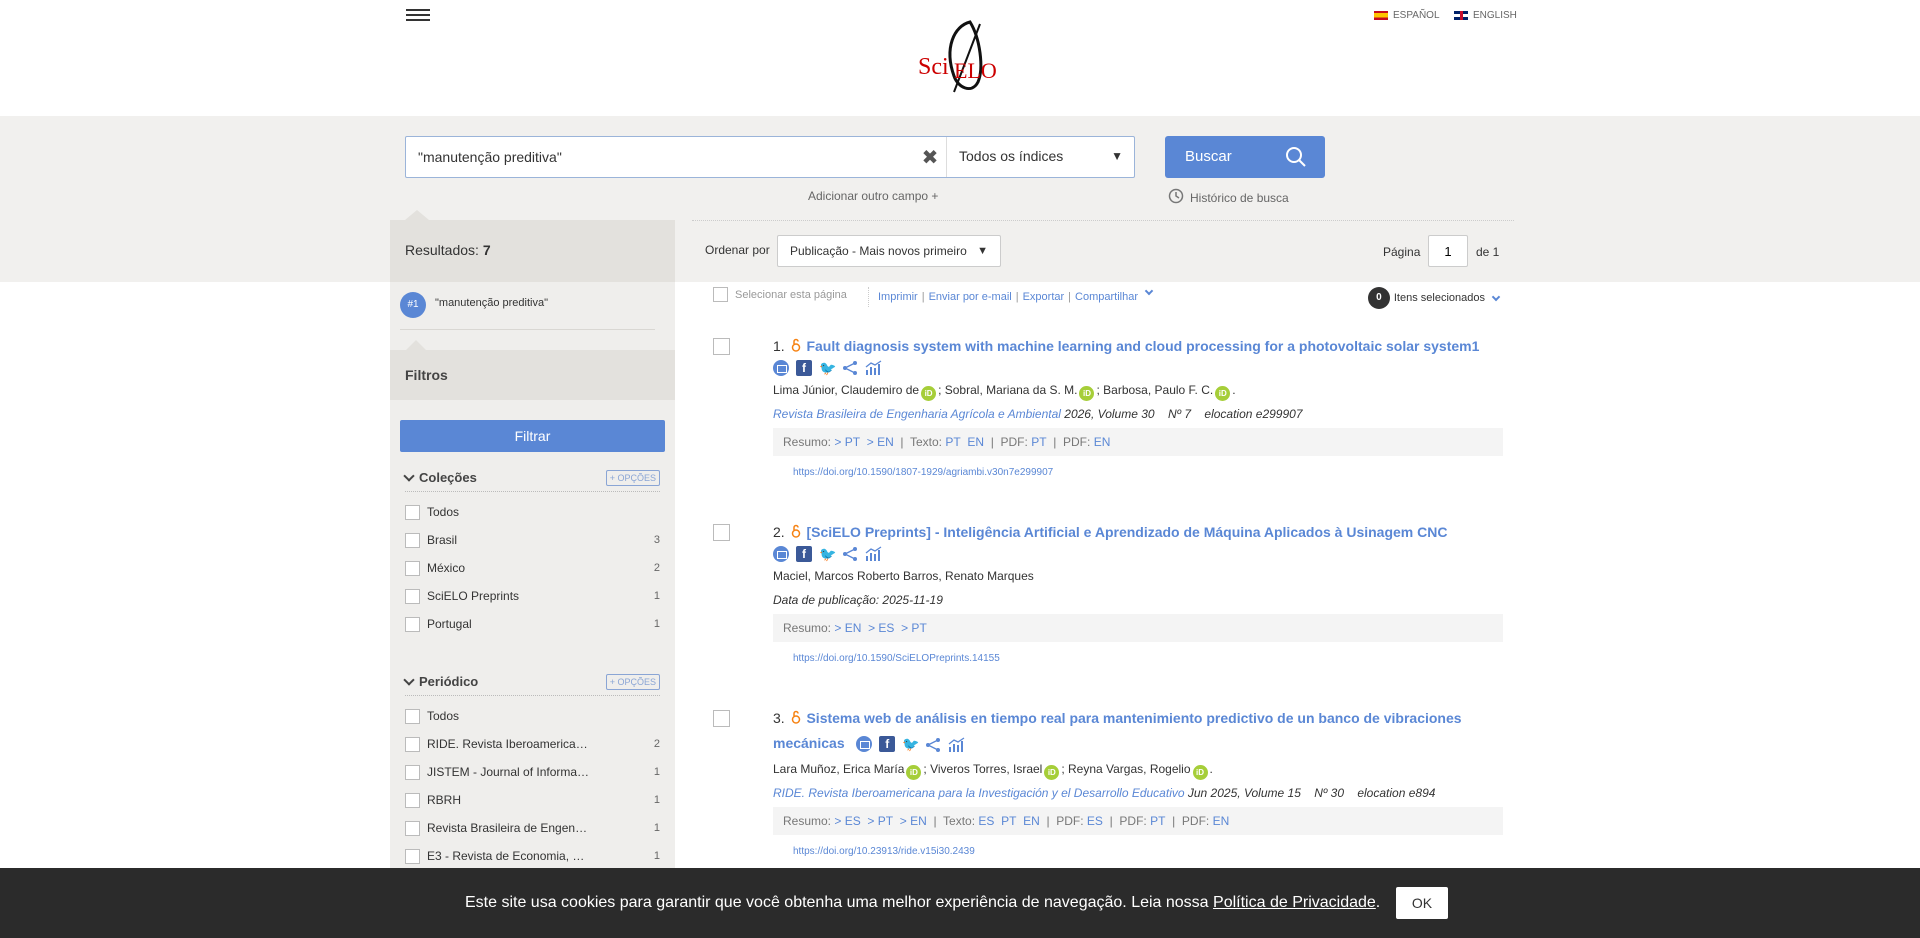 Image resolution: width=1920 pixels, height=938 pixels. Describe the element at coordinates (440, 681) in the screenshot. I see `filter-group-toggle: Periódico` at that location.